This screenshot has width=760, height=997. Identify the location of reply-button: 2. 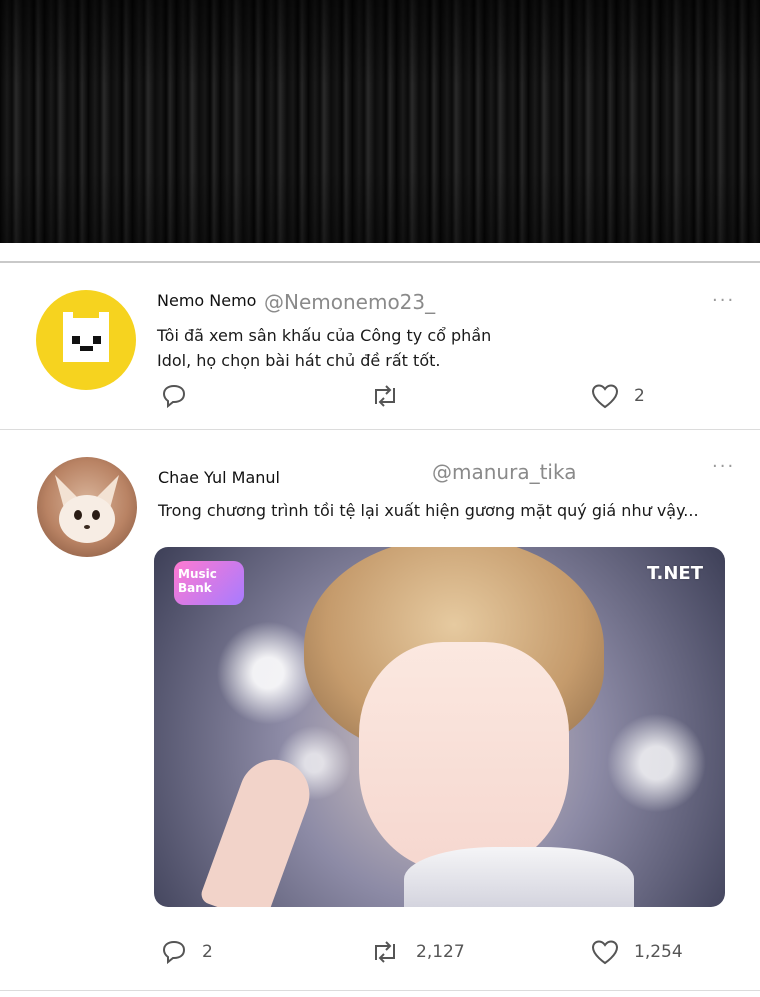
(186, 952).